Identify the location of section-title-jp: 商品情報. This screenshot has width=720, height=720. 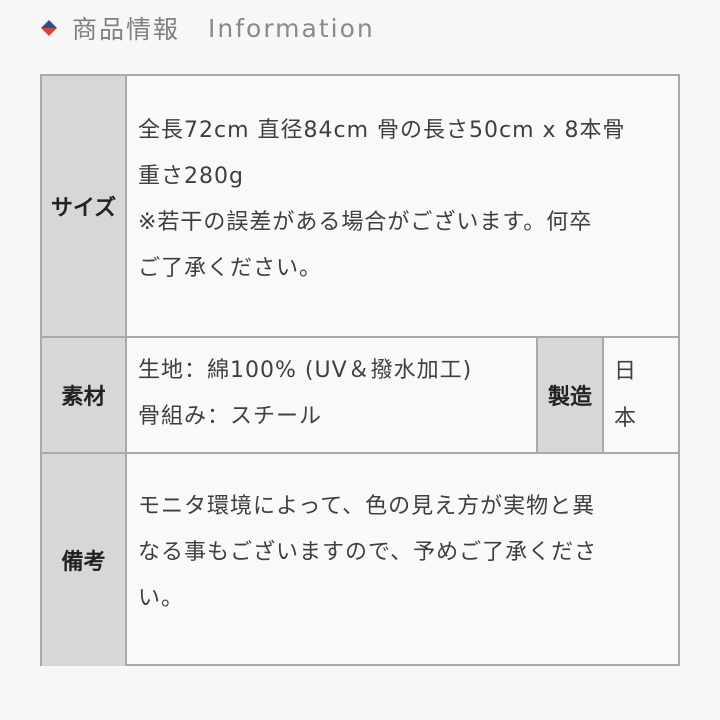
(126, 29).